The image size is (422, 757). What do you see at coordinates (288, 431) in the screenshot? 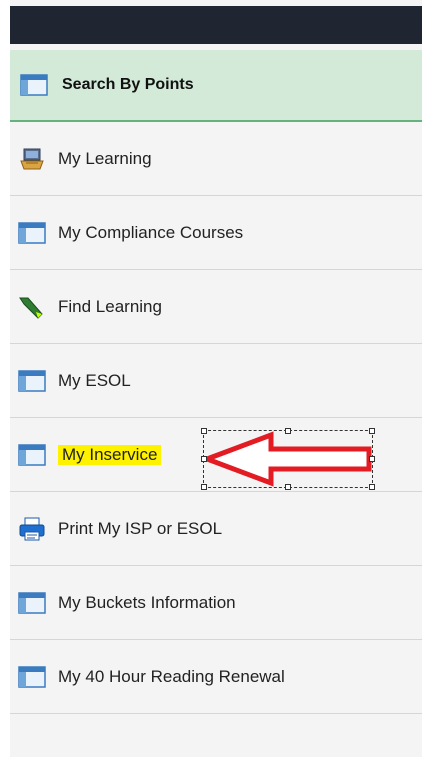
I see `resize-handle-top` at bounding box center [288, 431].